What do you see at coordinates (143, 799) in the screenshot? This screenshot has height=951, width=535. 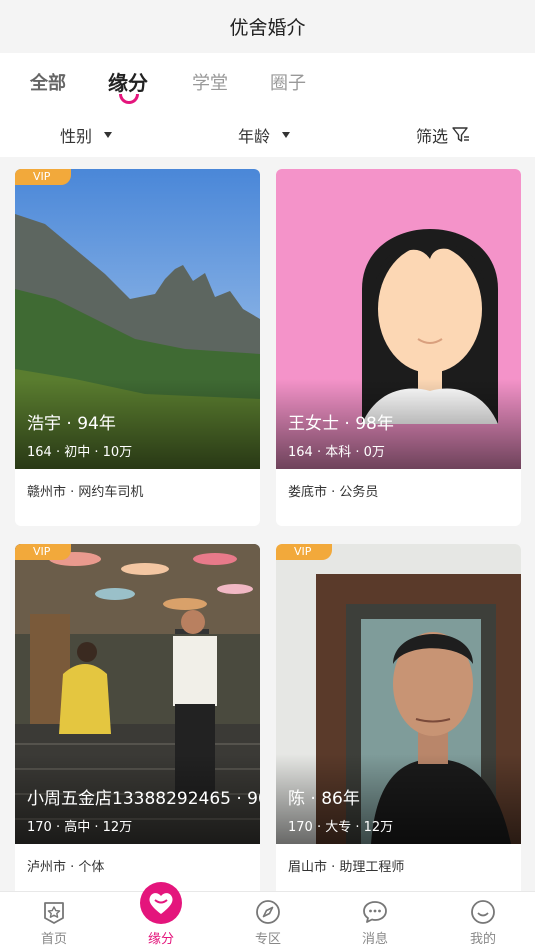 I see `profile-name: 小周五金店13388292465 · 90` at bounding box center [143, 799].